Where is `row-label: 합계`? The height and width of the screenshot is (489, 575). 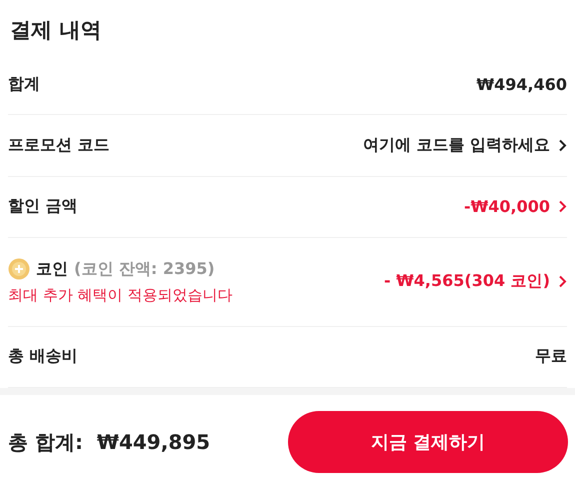 row-label: 합계 is located at coordinates (24, 84).